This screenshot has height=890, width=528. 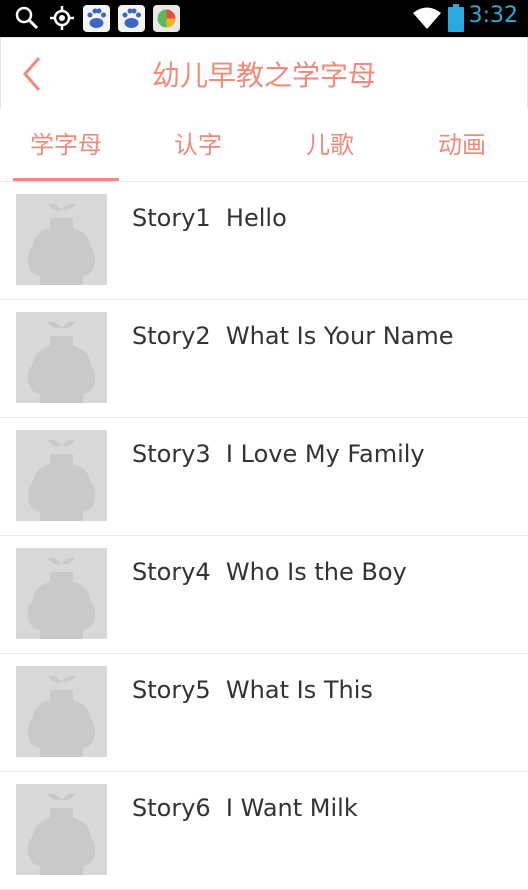 I want to click on page-title: 幼儿早教之学字母, so click(x=263, y=75).